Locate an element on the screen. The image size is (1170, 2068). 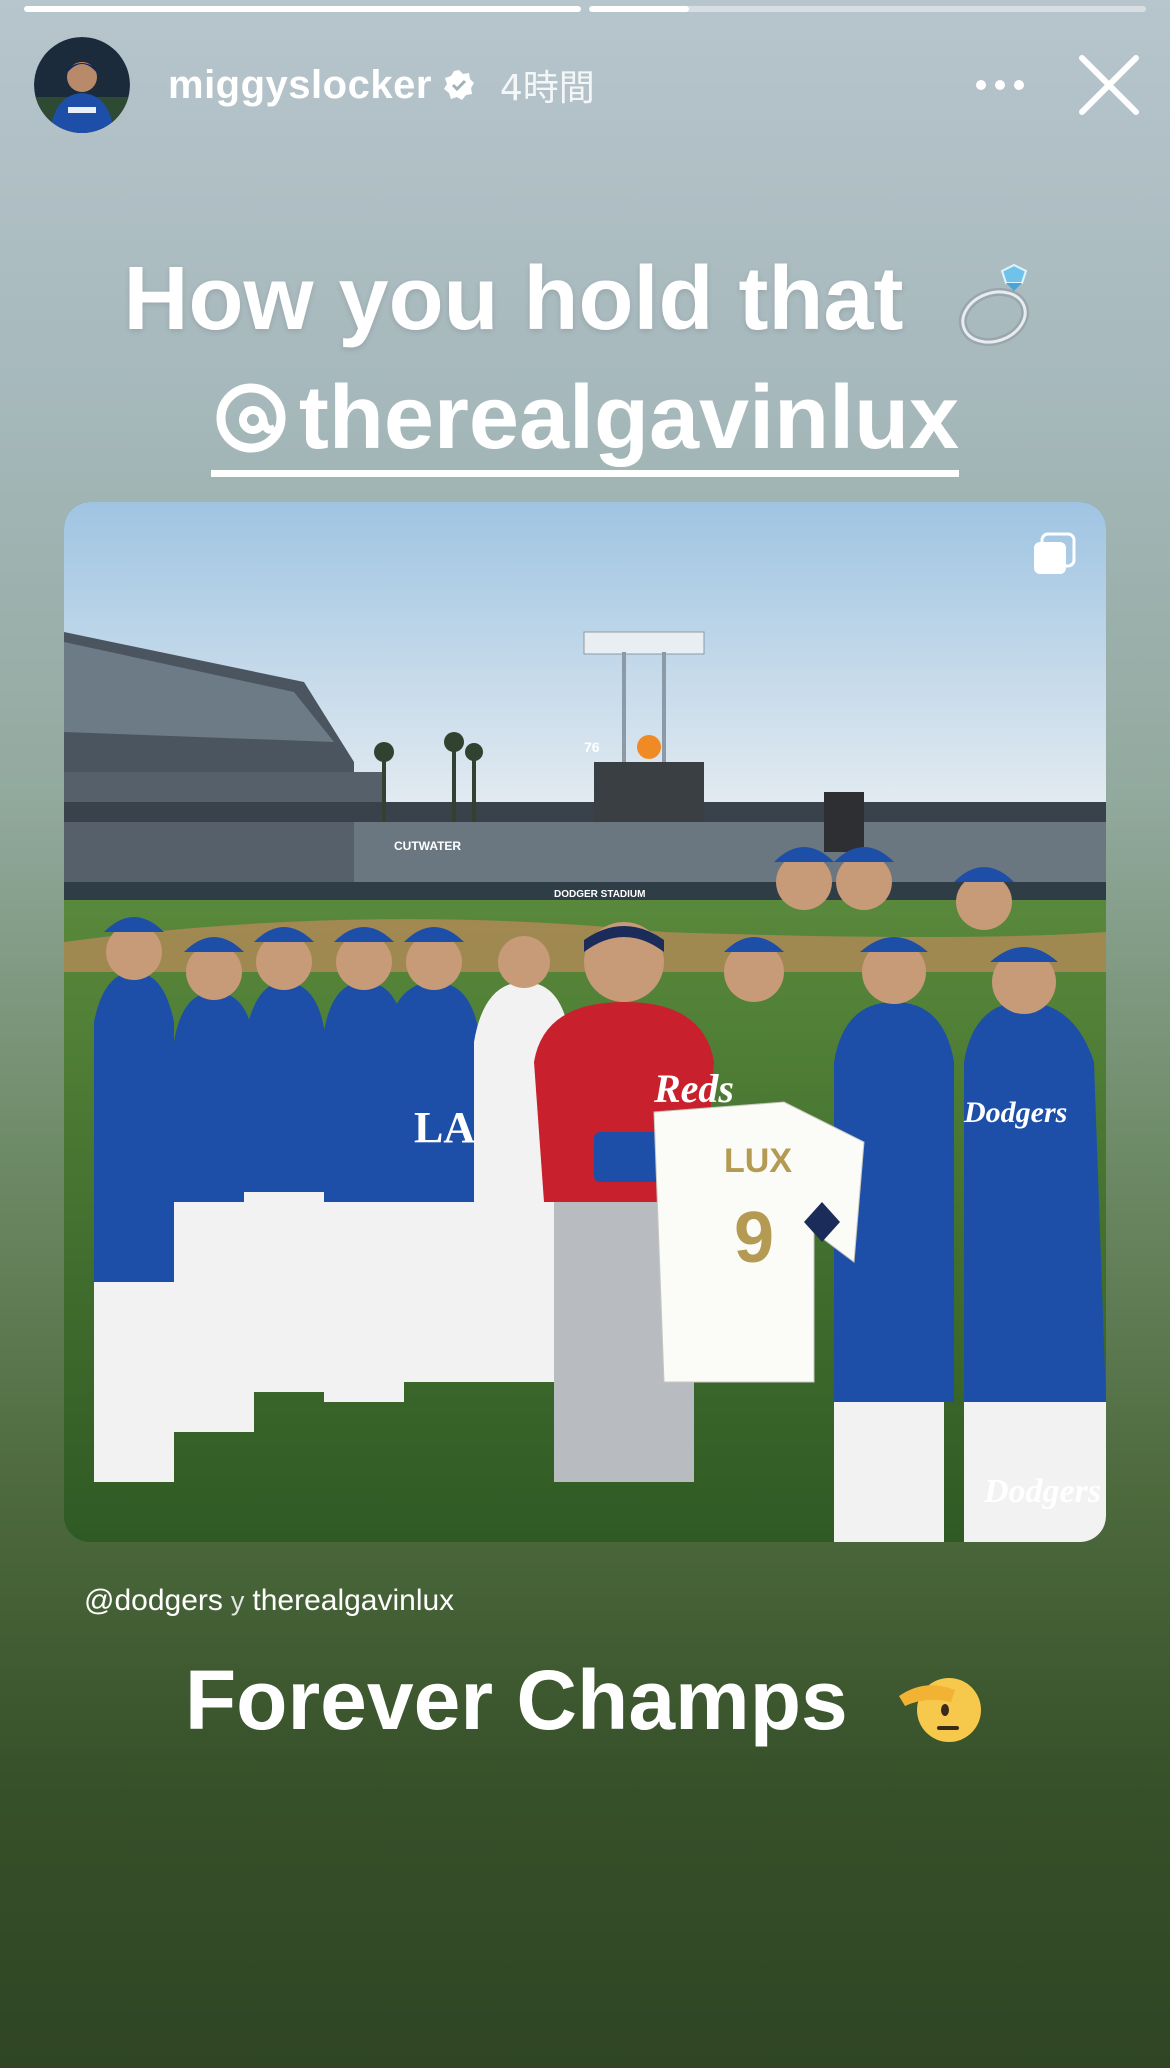
caption-text: How you hold that is located at coordinates (513, 299).